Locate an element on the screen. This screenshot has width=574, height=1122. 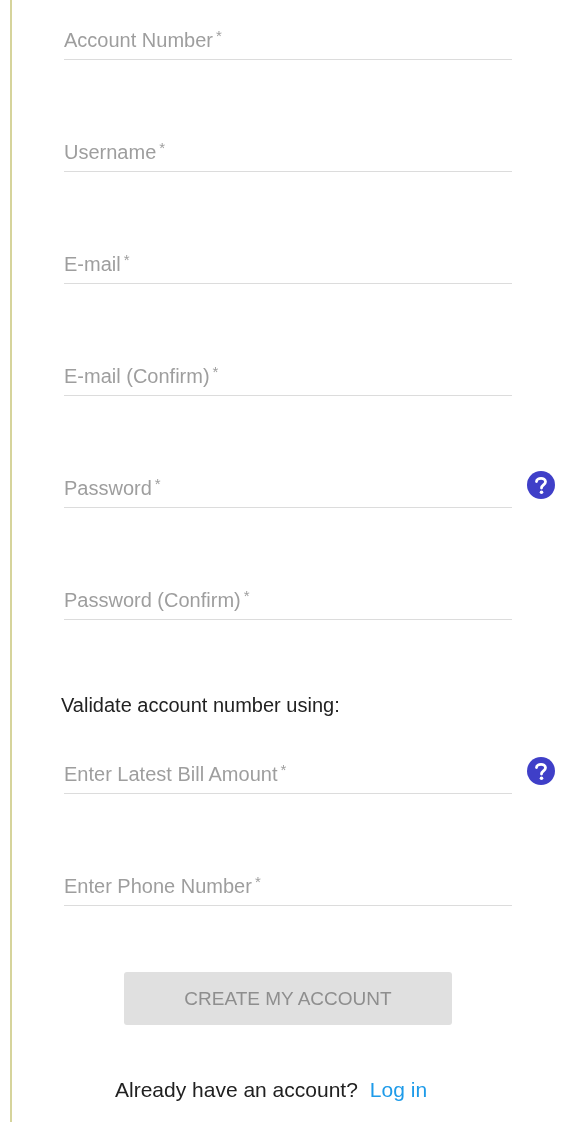
text-field: Username$^{*}$ is located at coordinates (288, 153).